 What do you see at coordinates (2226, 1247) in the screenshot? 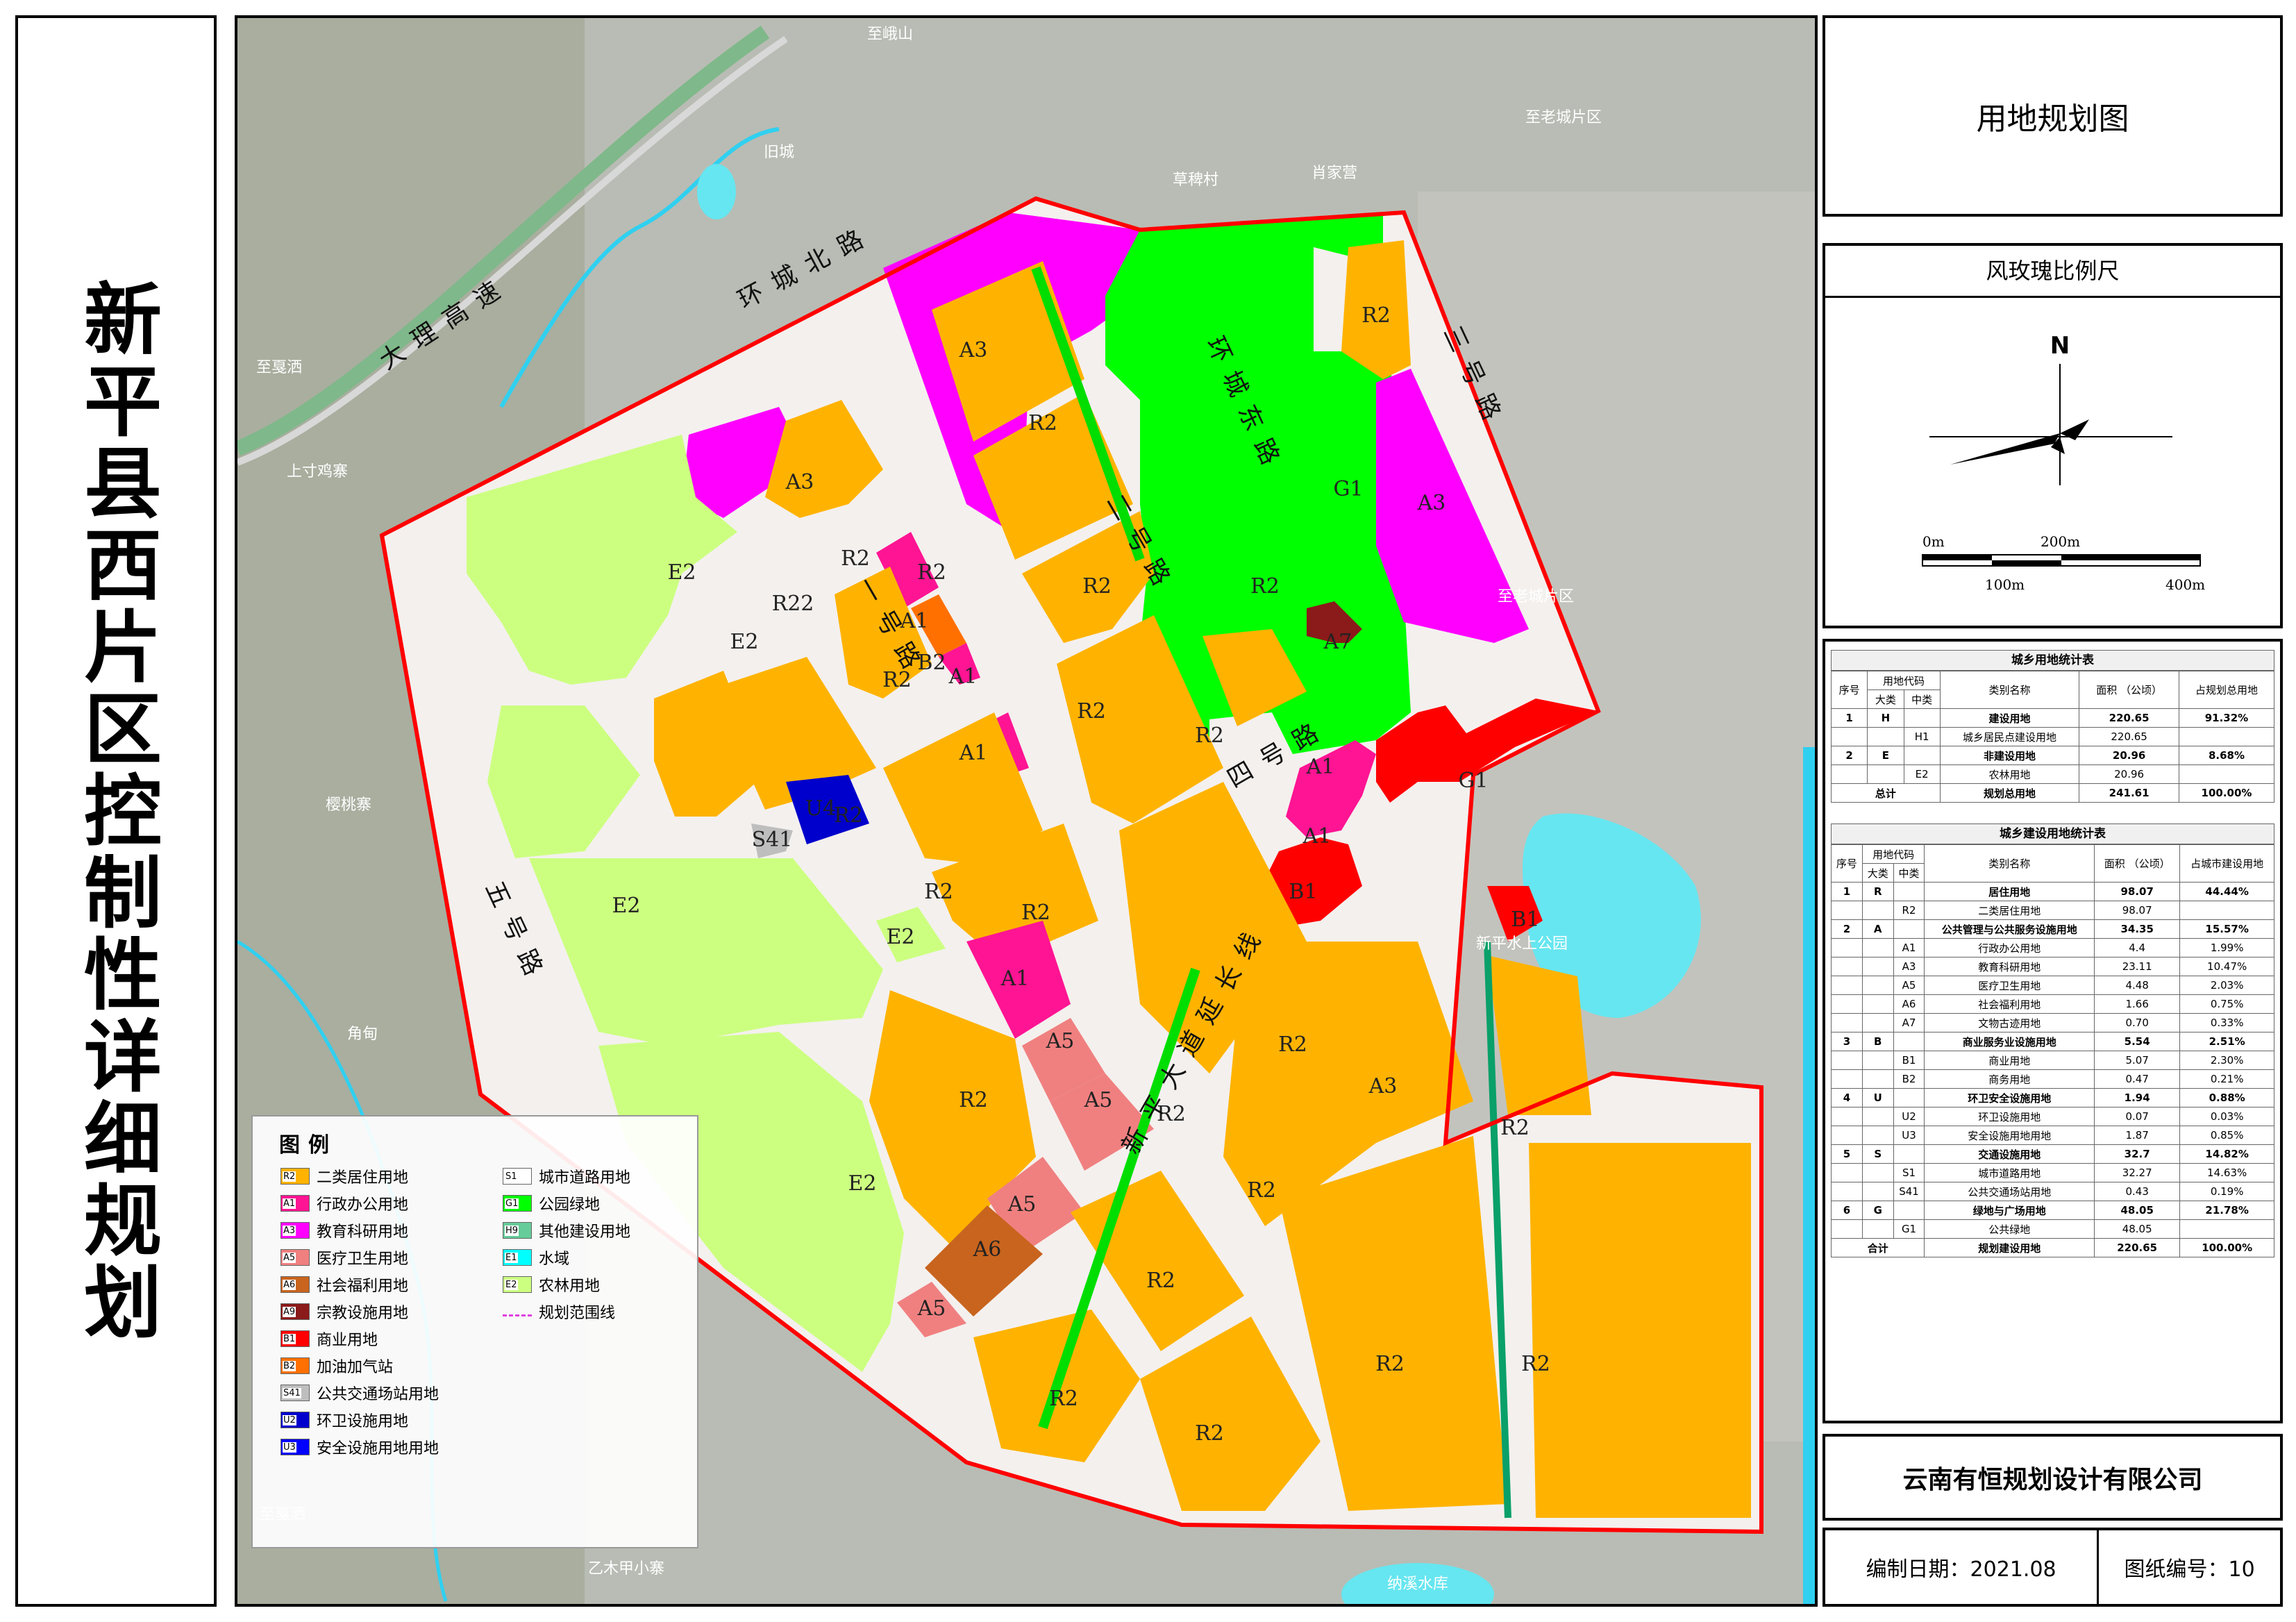
I see `total-cell: 100.00%` at bounding box center [2226, 1247].